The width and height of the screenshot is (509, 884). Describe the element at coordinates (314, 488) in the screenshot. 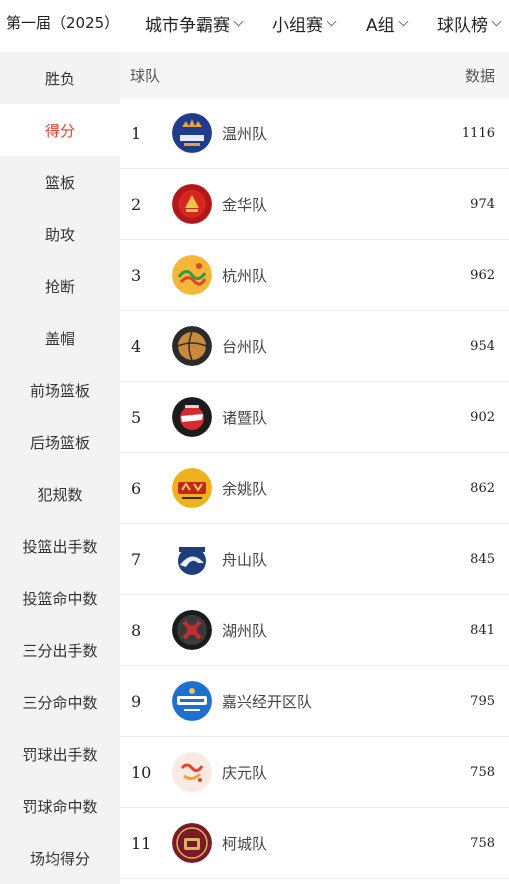

I see `table-row: 6 余姚队 862` at that location.